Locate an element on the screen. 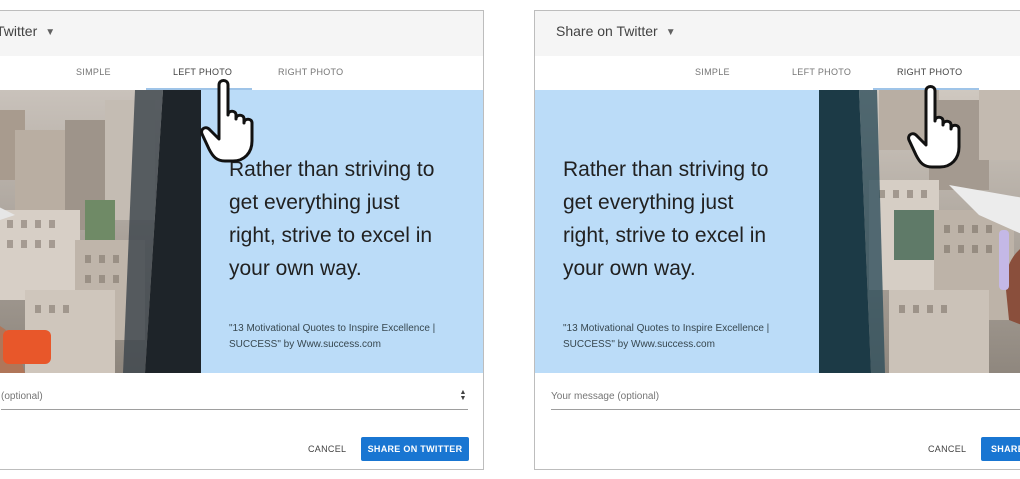 The width and height of the screenshot is (1020, 479). city-photo is located at coordinates (100, 231).